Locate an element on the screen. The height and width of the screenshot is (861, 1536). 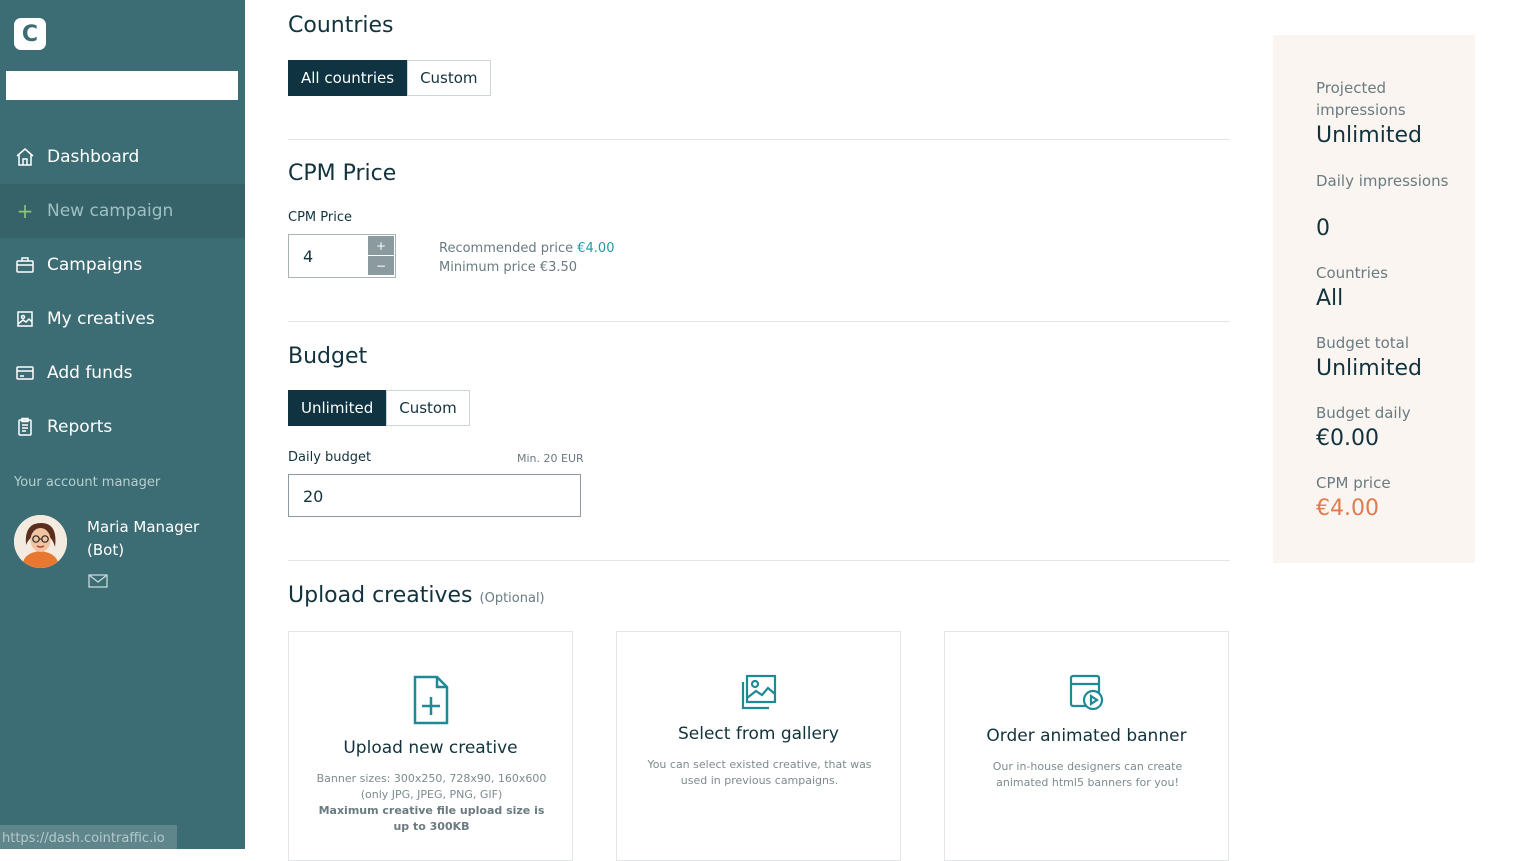
account-manager-label: Your account manager is located at coordinates (87, 482).